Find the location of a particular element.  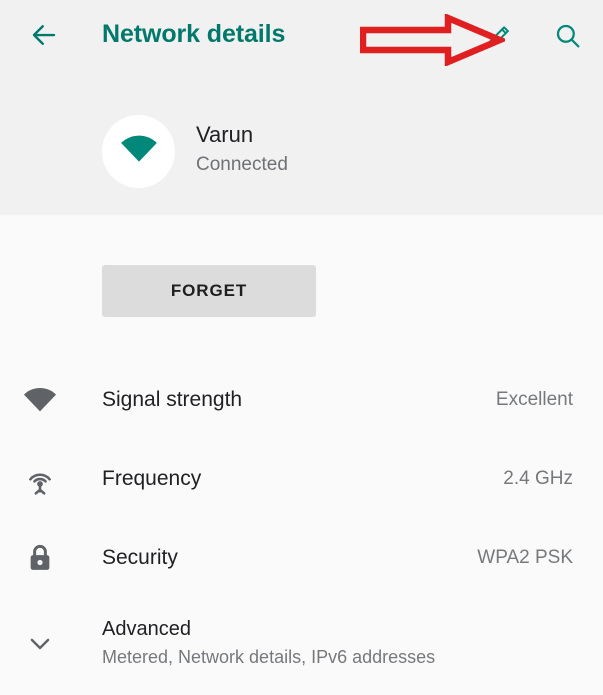

chevron-down-icon is located at coordinates (40, 643).